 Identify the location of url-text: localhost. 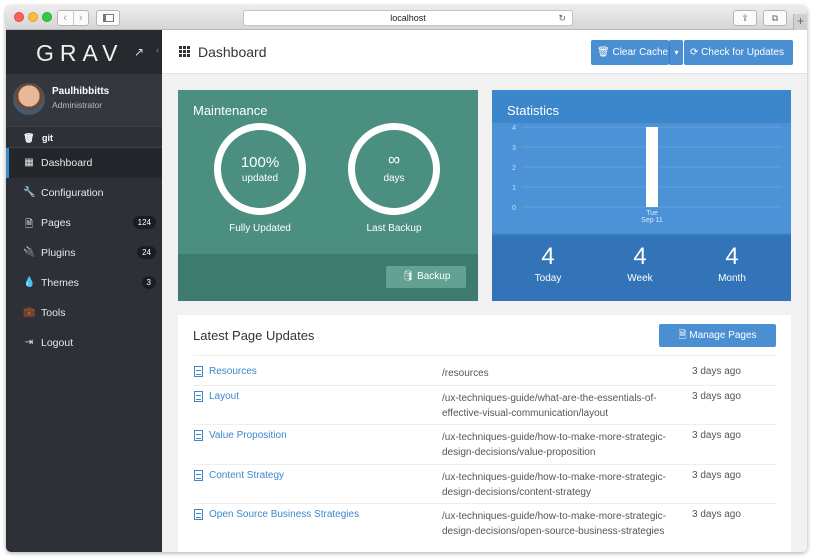
(408, 18).